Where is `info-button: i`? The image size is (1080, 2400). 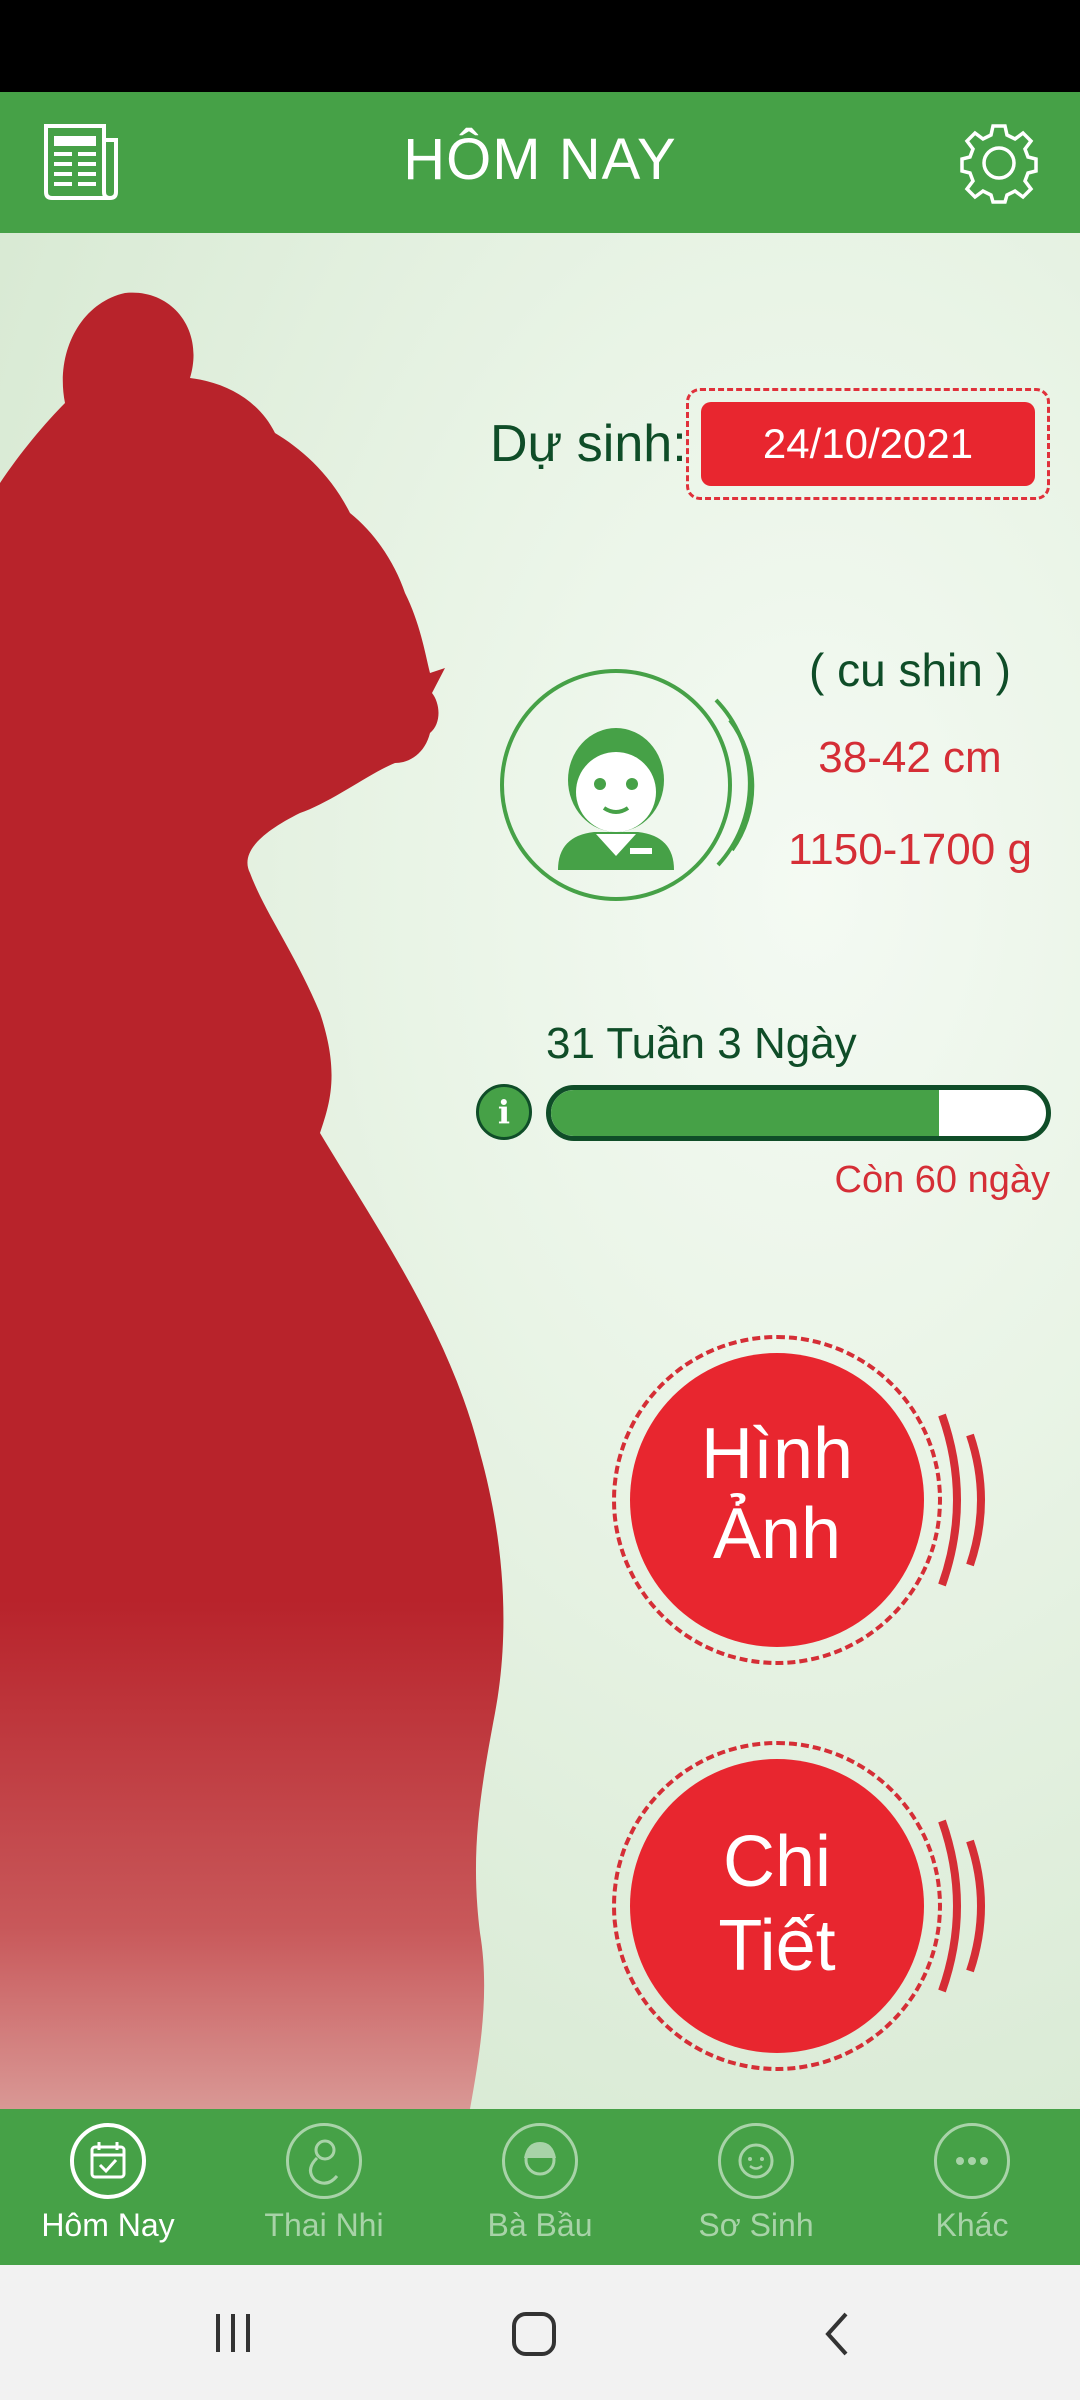 info-button: i is located at coordinates (504, 1112).